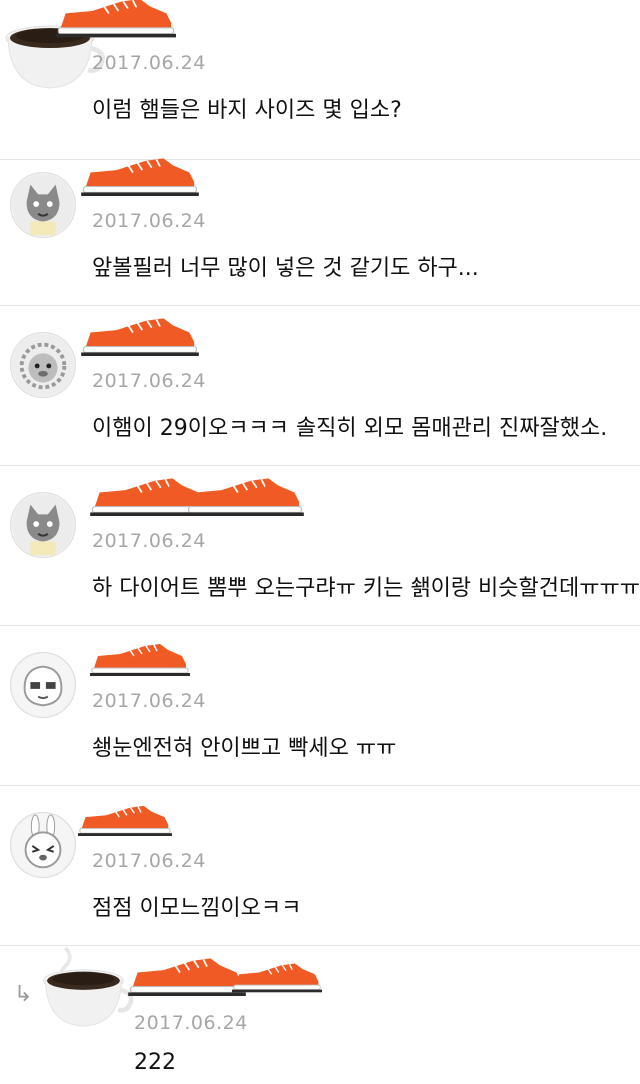 This screenshot has height=1084, width=640. I want to click on comment-text: 이햄이 29이오ㅋㅋㅋ 솔직히 외모 몸매관리 진짜잘했소., so click(350, 428).